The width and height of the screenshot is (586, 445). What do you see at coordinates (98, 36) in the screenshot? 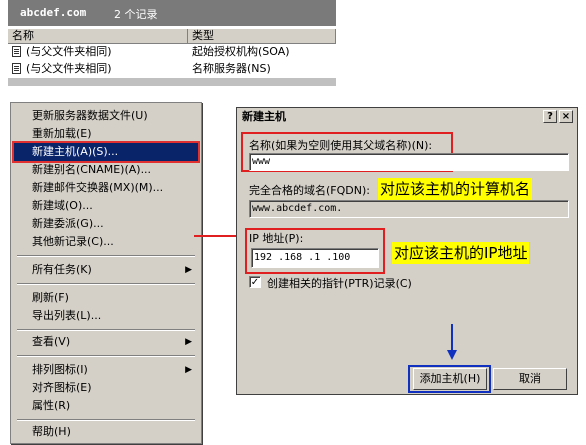
I see `column-header-name: 名称` at bounding box center [98, 36].